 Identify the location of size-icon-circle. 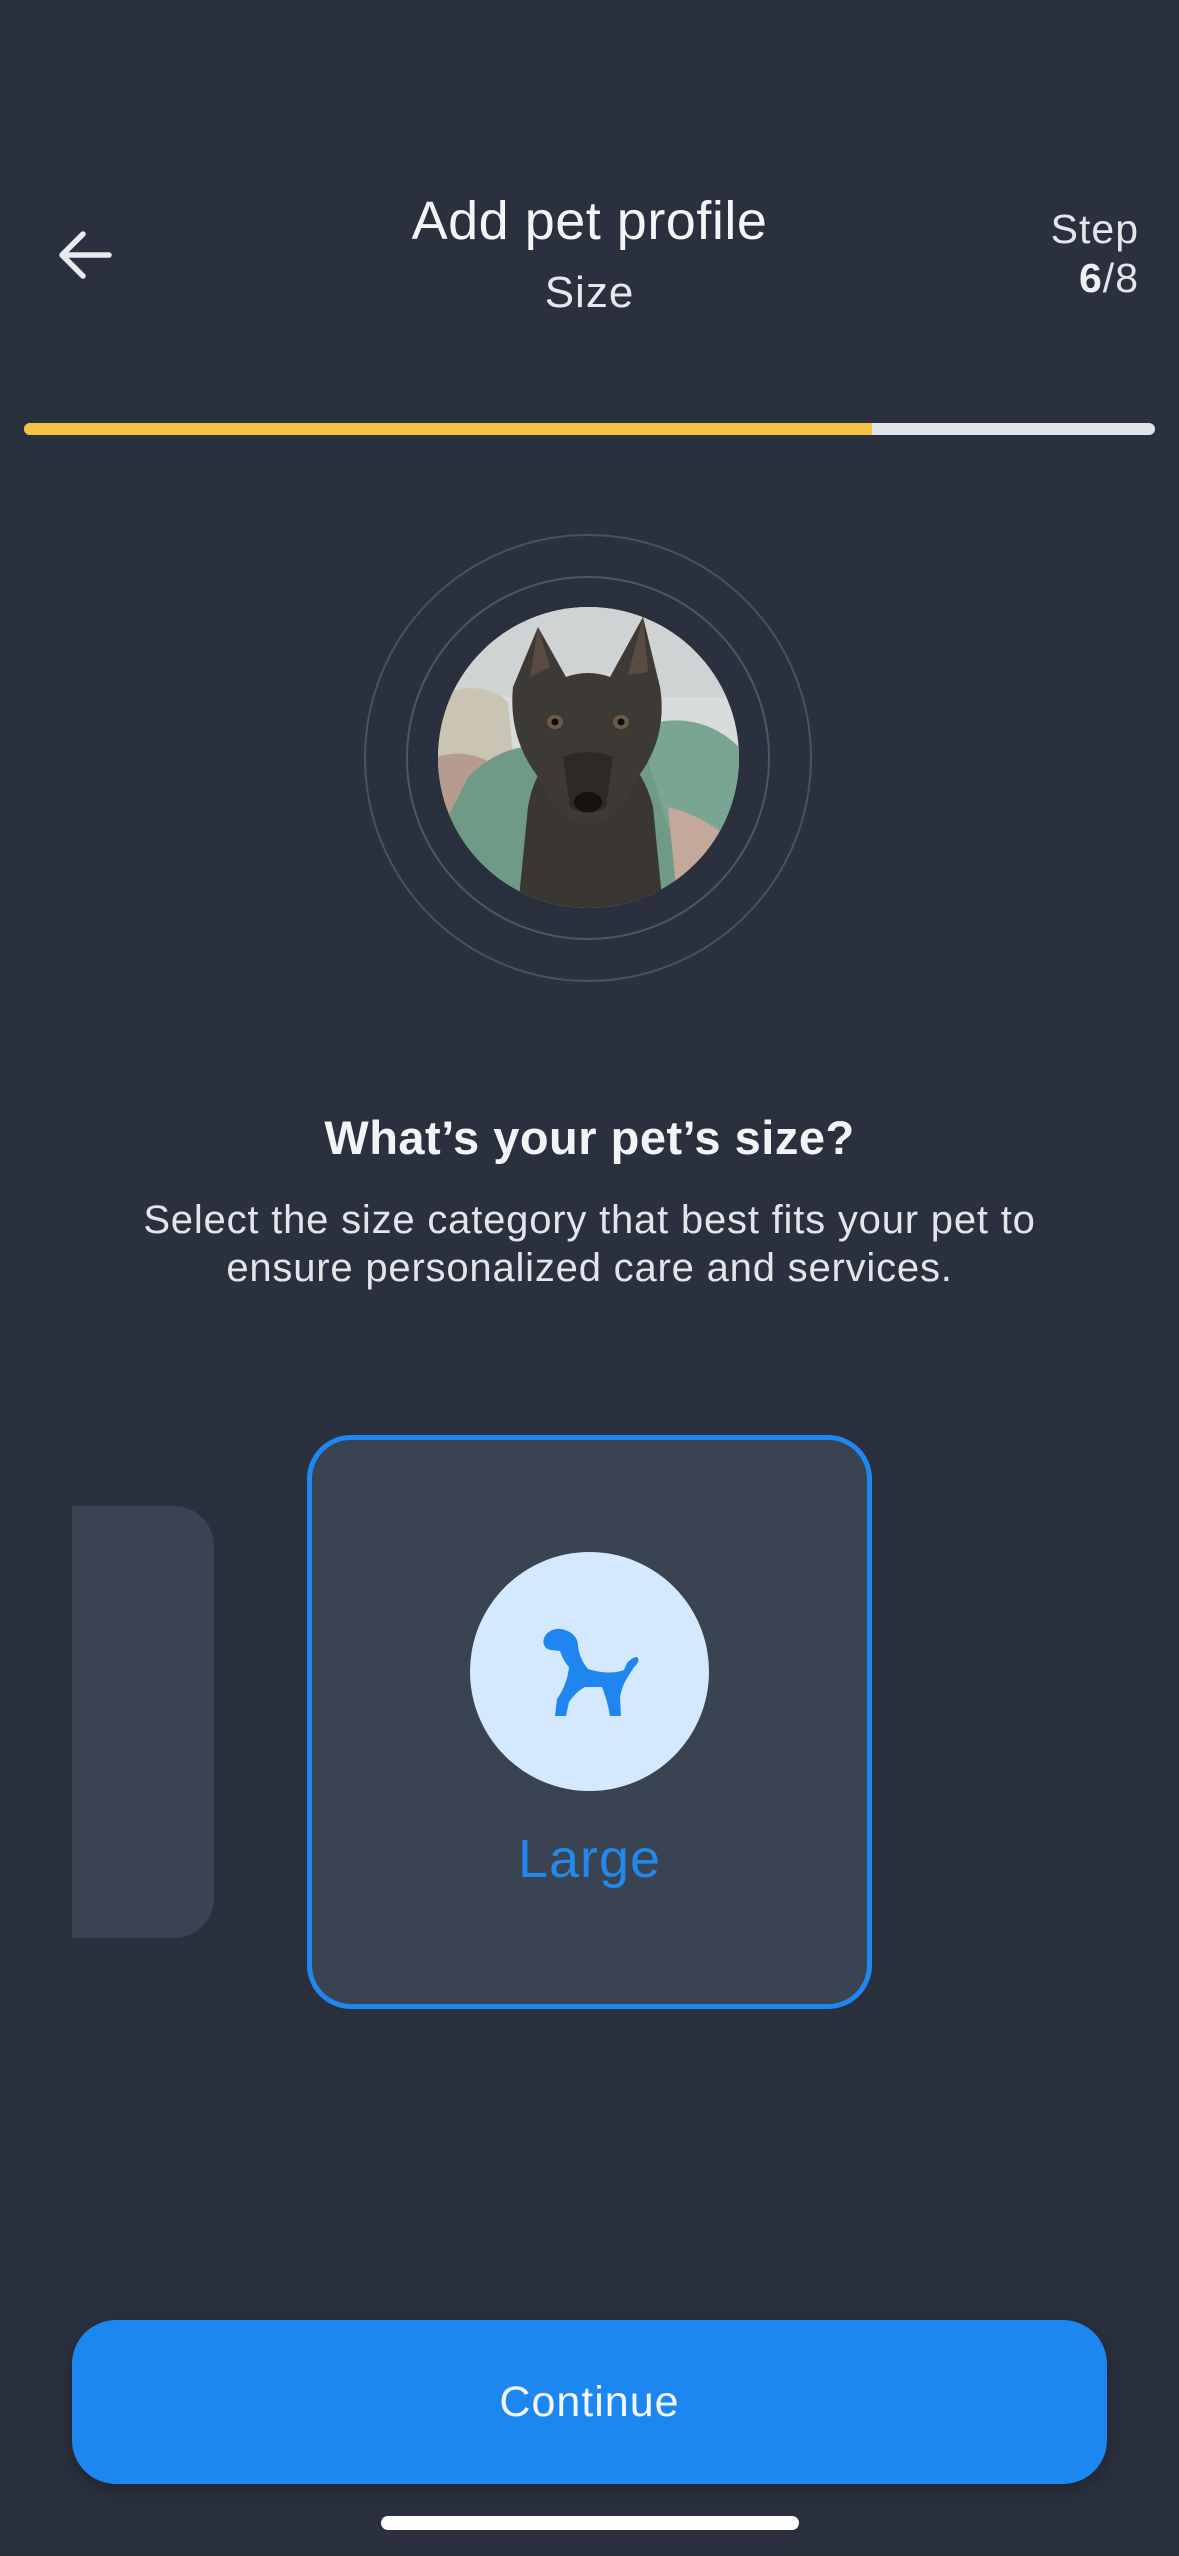
(589, 1671).